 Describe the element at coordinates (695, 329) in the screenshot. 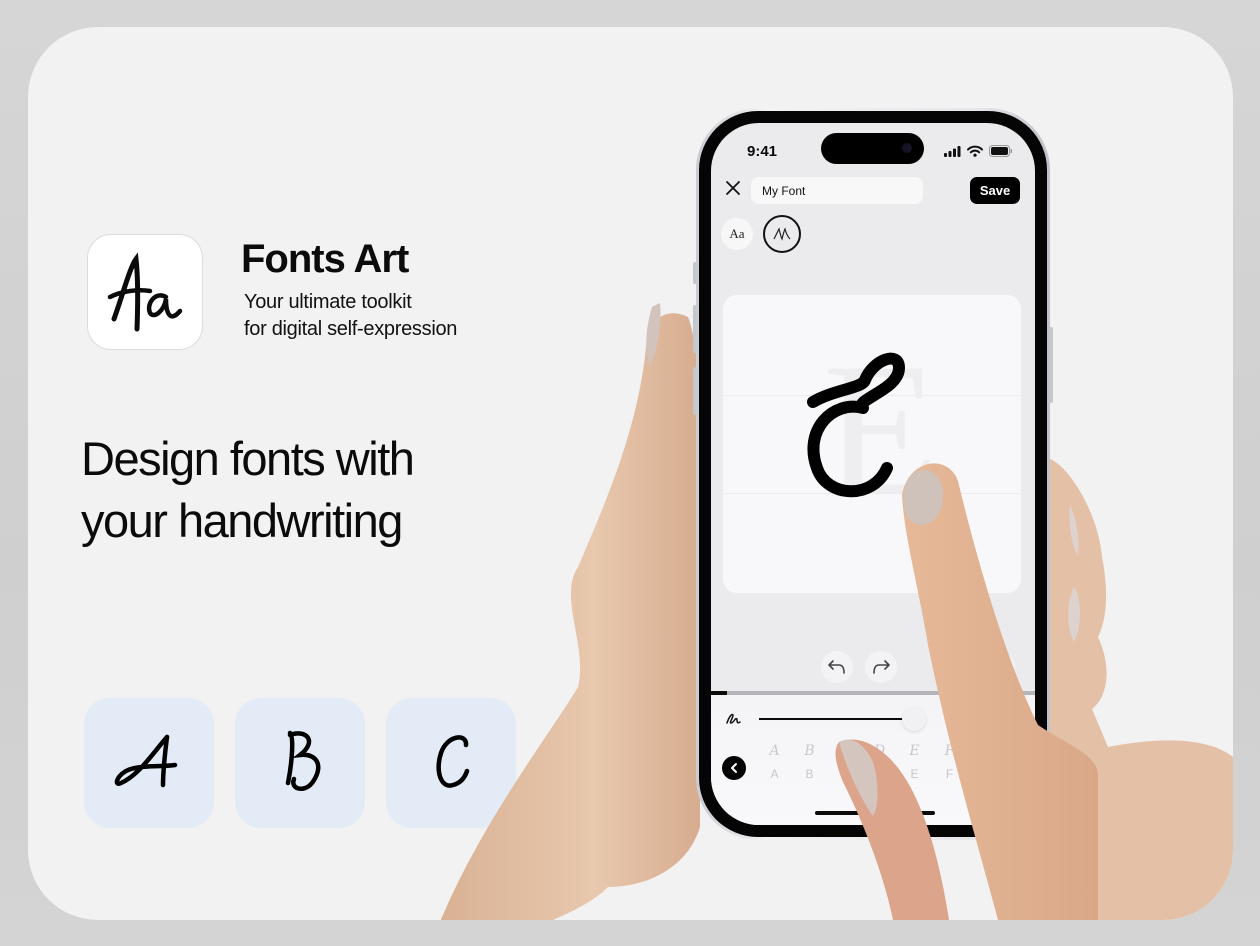

I see `volume-up-button` at that location.